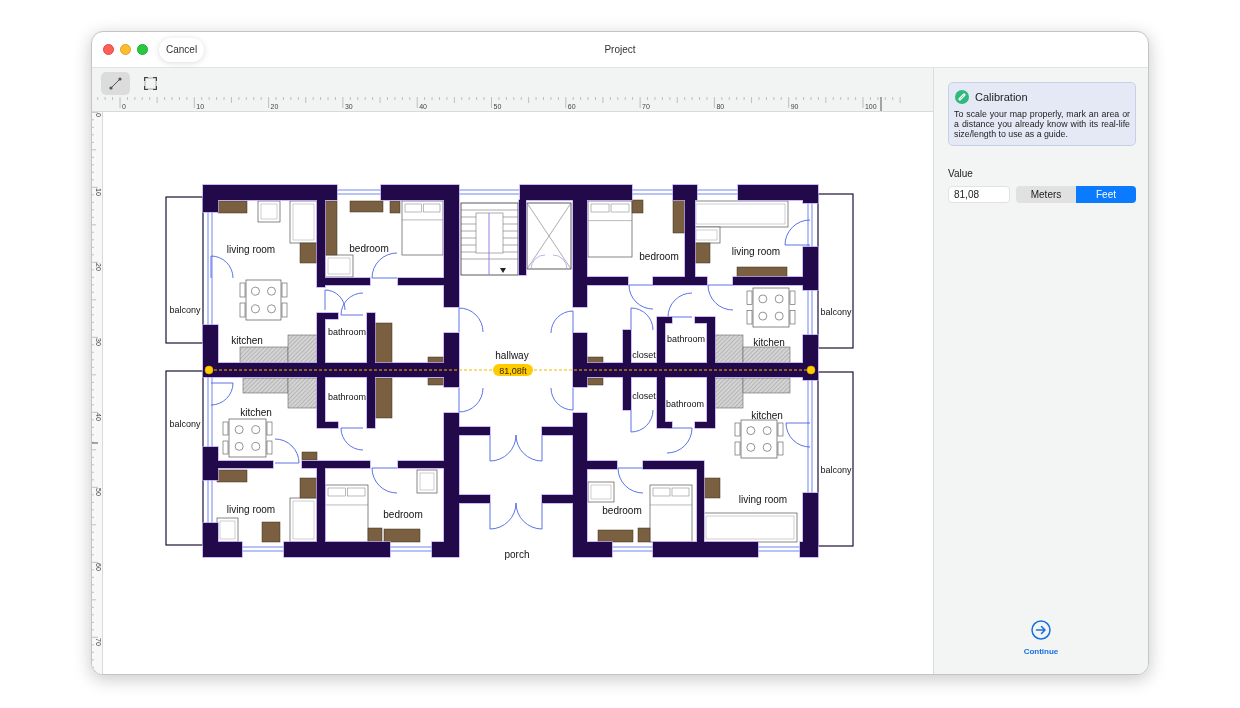  I want to click on frame-icon, so click(150, 83).